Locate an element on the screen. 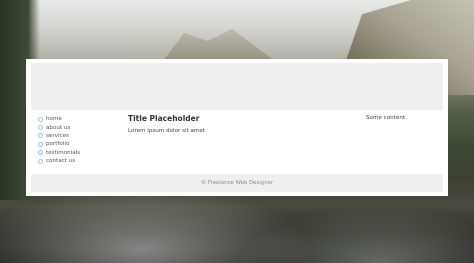  nav-item-testimonials: testimonials is located at coordinates (59, 153).